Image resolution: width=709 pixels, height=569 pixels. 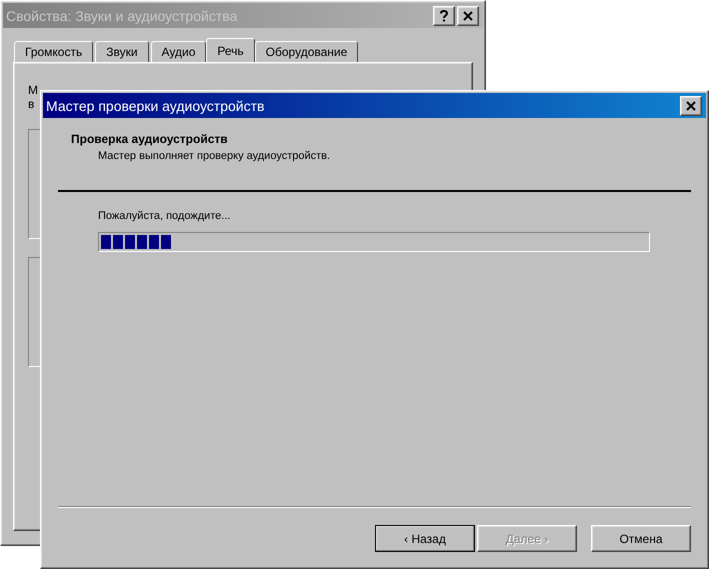 I want to click on panel-text: в, so click(x=31, y=104).